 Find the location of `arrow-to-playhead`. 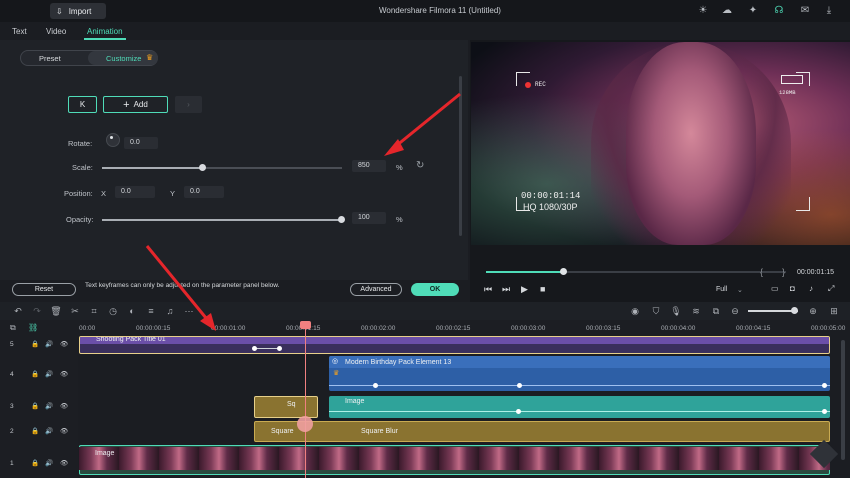

arrow-to-playhead is located at coordinates (180, 288).